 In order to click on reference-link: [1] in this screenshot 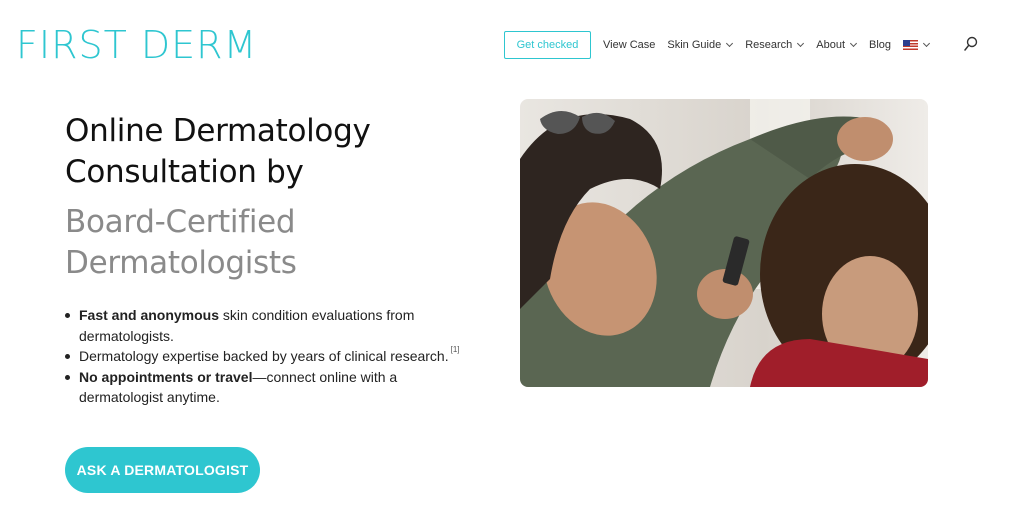, I will do `click(455, 349)`.